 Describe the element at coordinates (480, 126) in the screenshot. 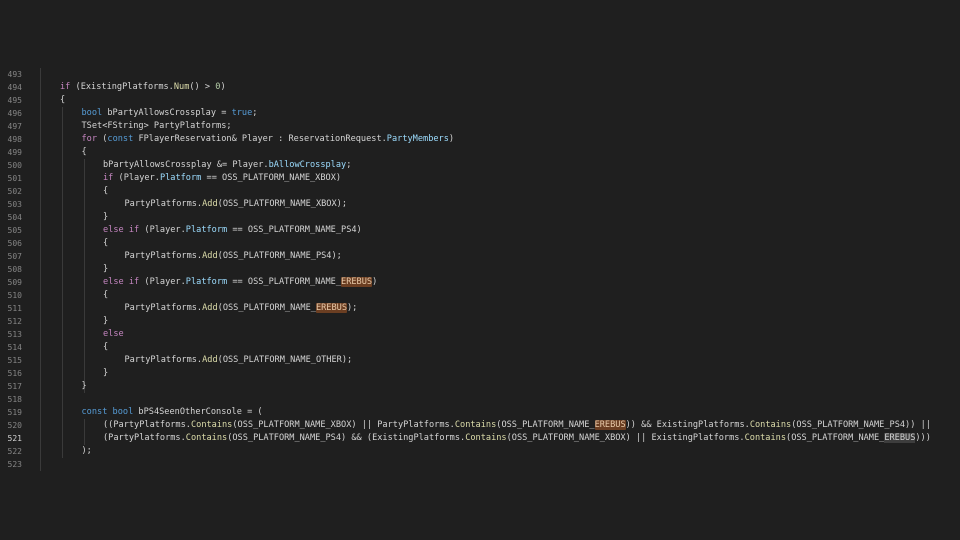

I see `code-line: 497 TSet<FString> PartyPlatforms;` at that location.